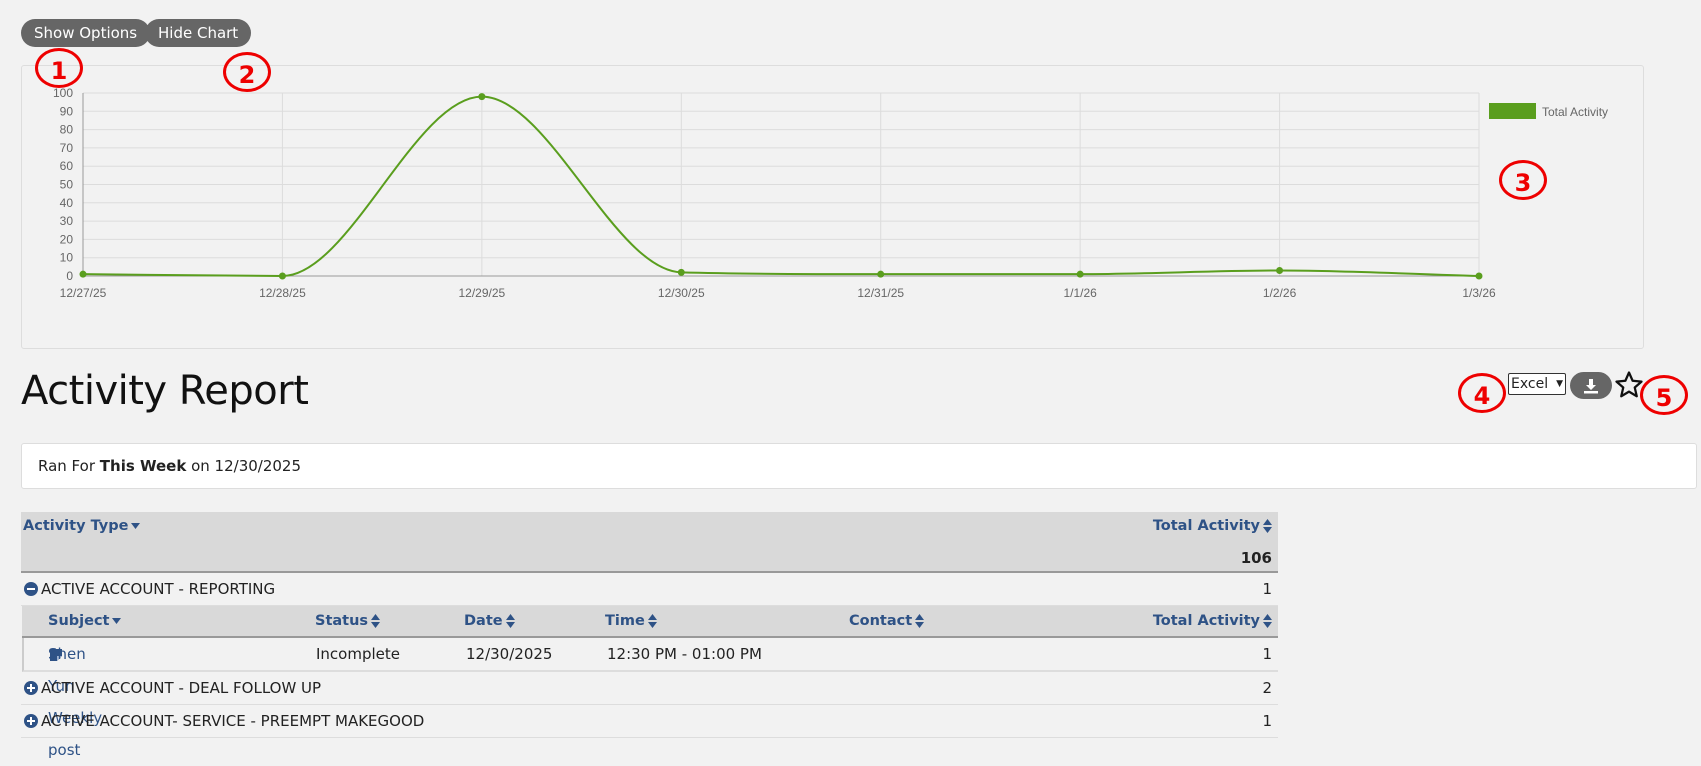 The height and width of the screenshot is (766, 1701). What do you see at coordinates (67, 258) in the screenshot?
I see `y-tick-label: 10` at bounding box center [67, 258].